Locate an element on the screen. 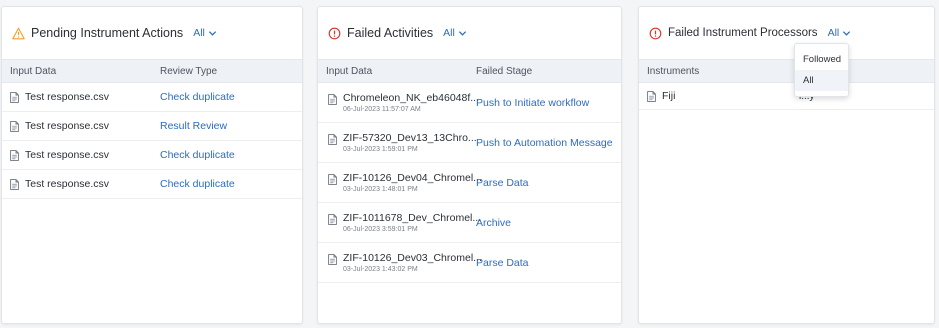  warning-triangle-icon is located at coordinates (18, 33).